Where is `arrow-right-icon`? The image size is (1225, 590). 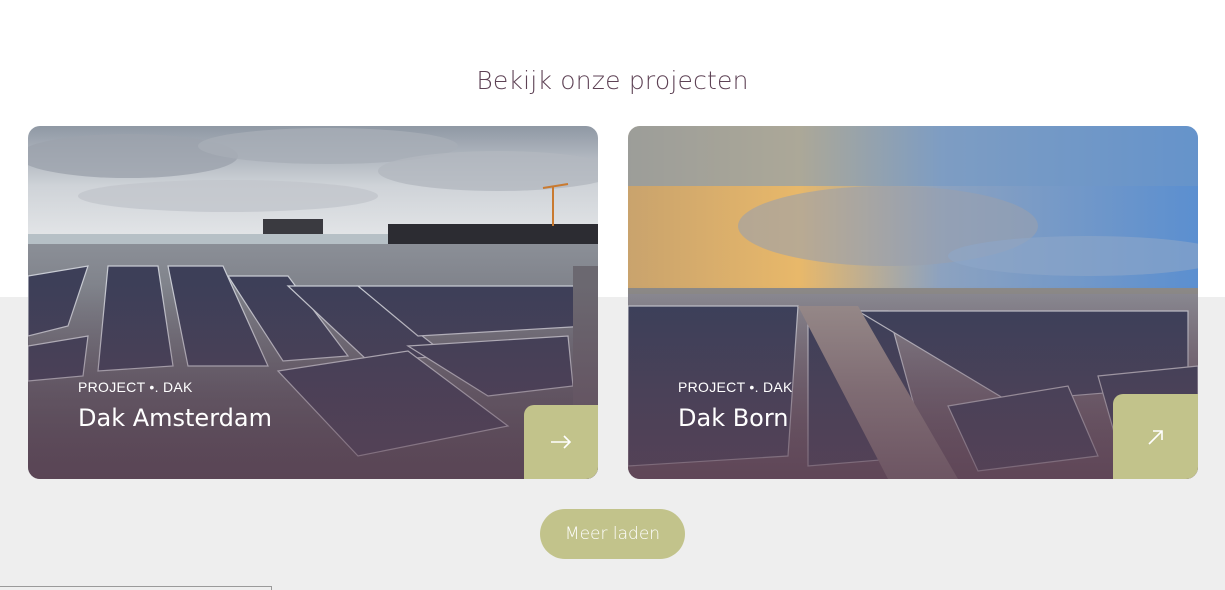 arrow-right-icon is located at coordinates (561, 442).